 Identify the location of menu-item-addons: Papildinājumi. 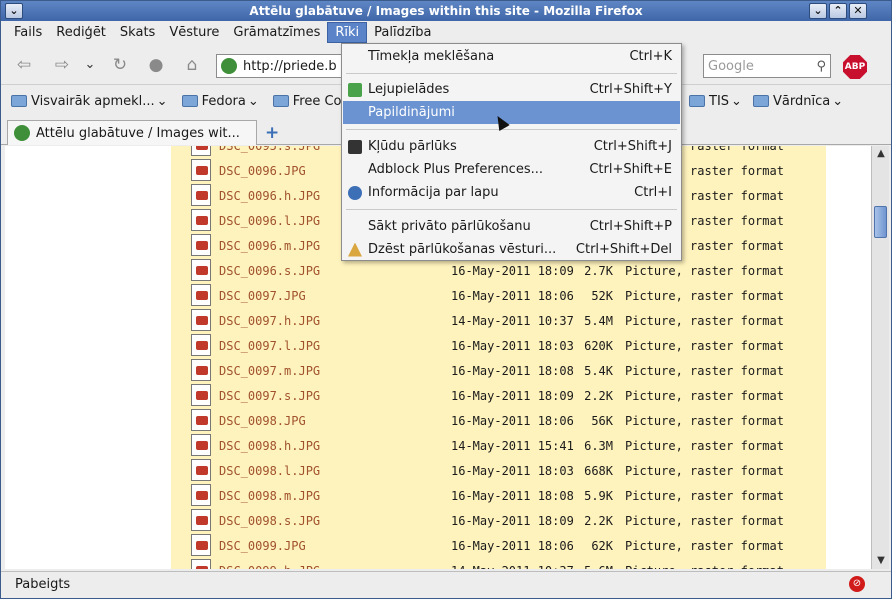
(511, 112).